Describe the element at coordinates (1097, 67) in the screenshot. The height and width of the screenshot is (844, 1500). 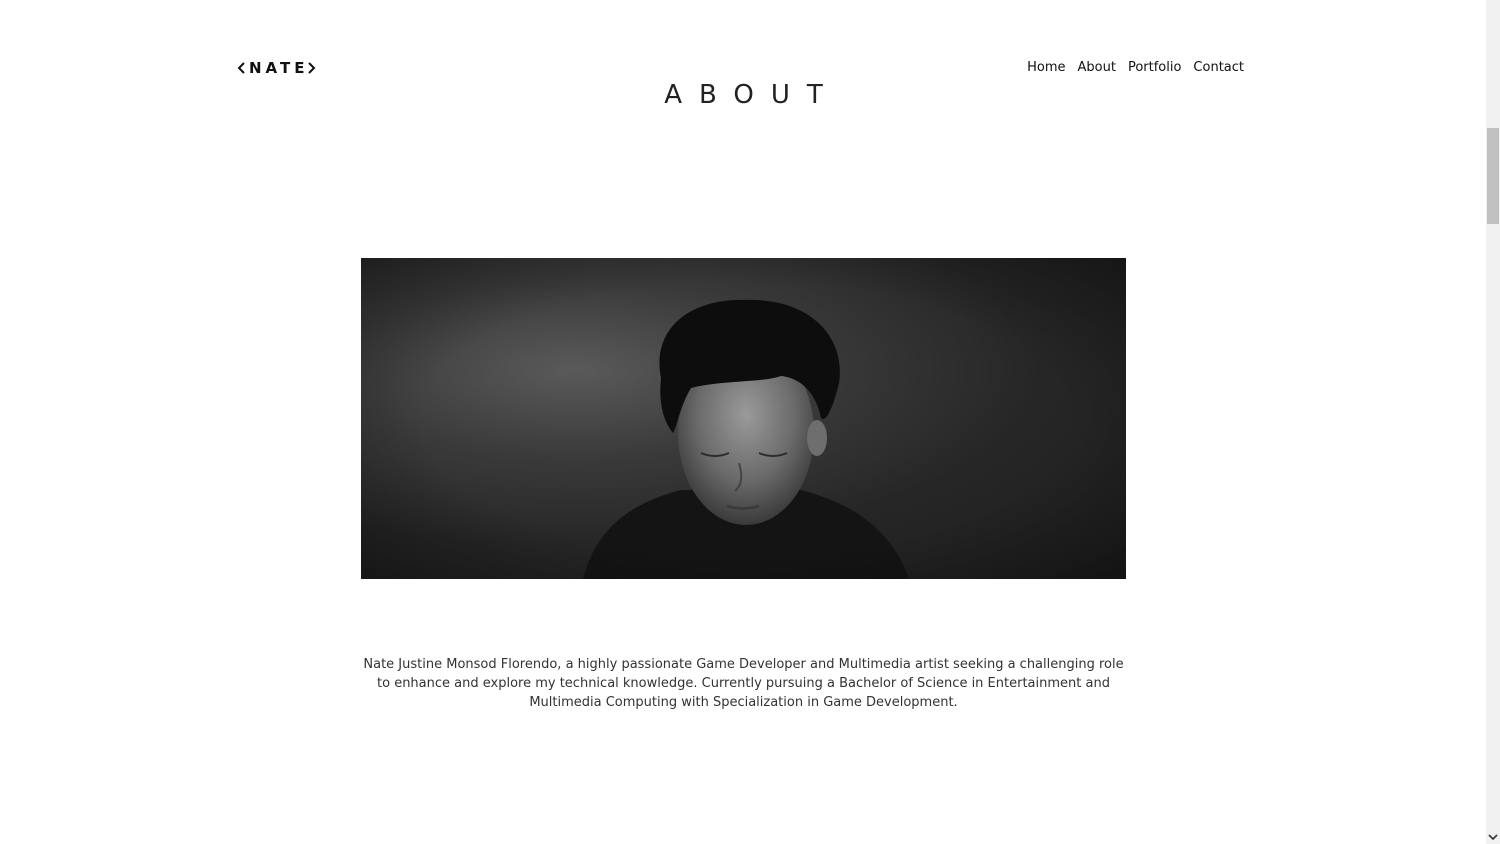
I see `nav-about: About` at that location.